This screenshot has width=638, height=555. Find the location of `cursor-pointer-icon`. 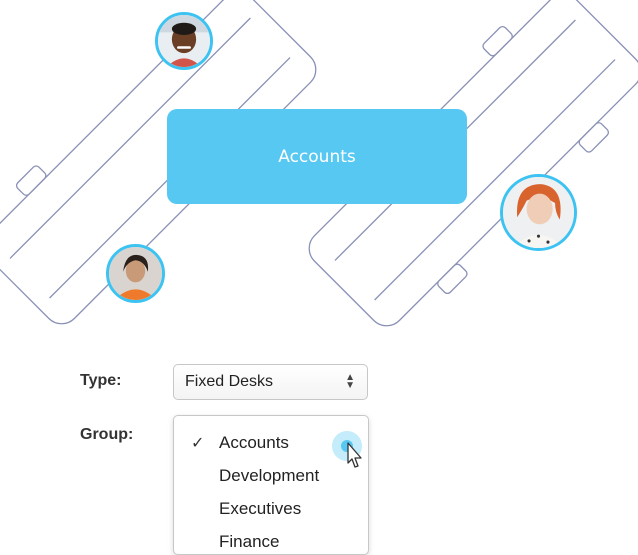

cursor-pointer-icon is located at coordinates (354, 455).